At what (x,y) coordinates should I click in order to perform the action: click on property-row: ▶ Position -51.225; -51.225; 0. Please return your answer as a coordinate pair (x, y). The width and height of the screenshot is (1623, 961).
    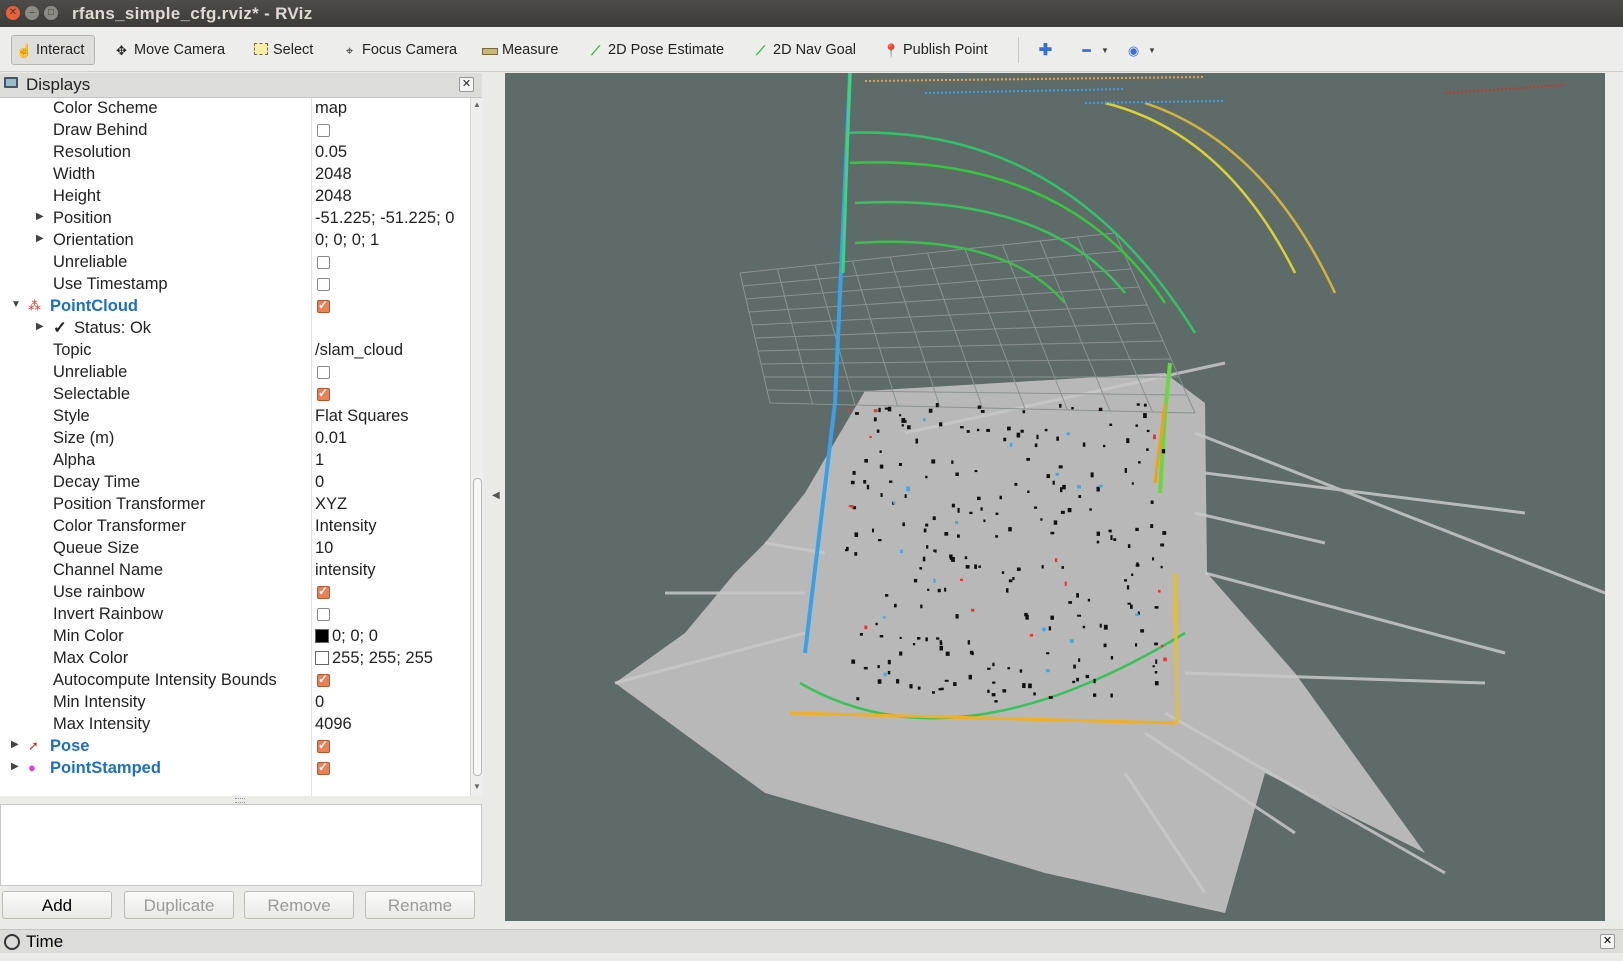
    Looking at the image, I should click on (235, 219).